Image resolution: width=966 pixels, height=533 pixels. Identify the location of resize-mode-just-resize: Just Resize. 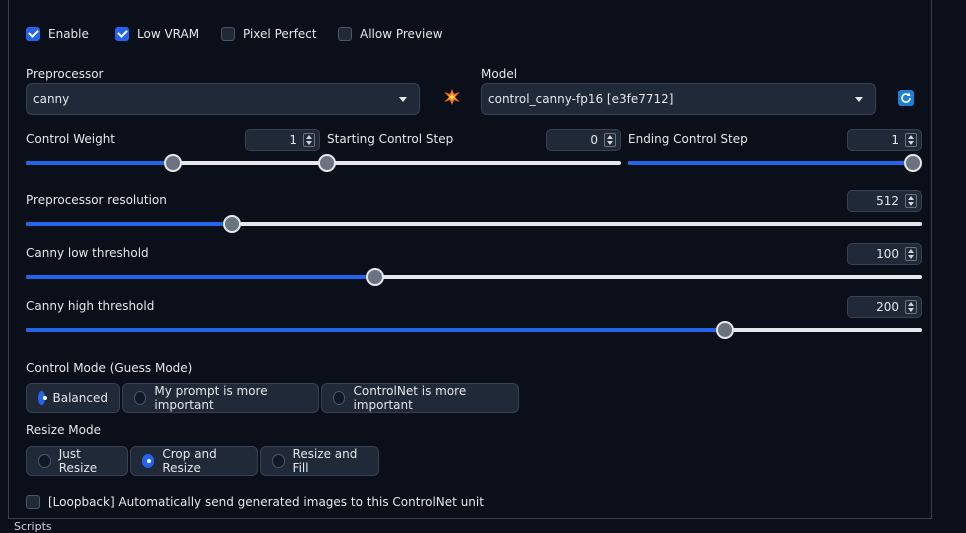
(77, 461).